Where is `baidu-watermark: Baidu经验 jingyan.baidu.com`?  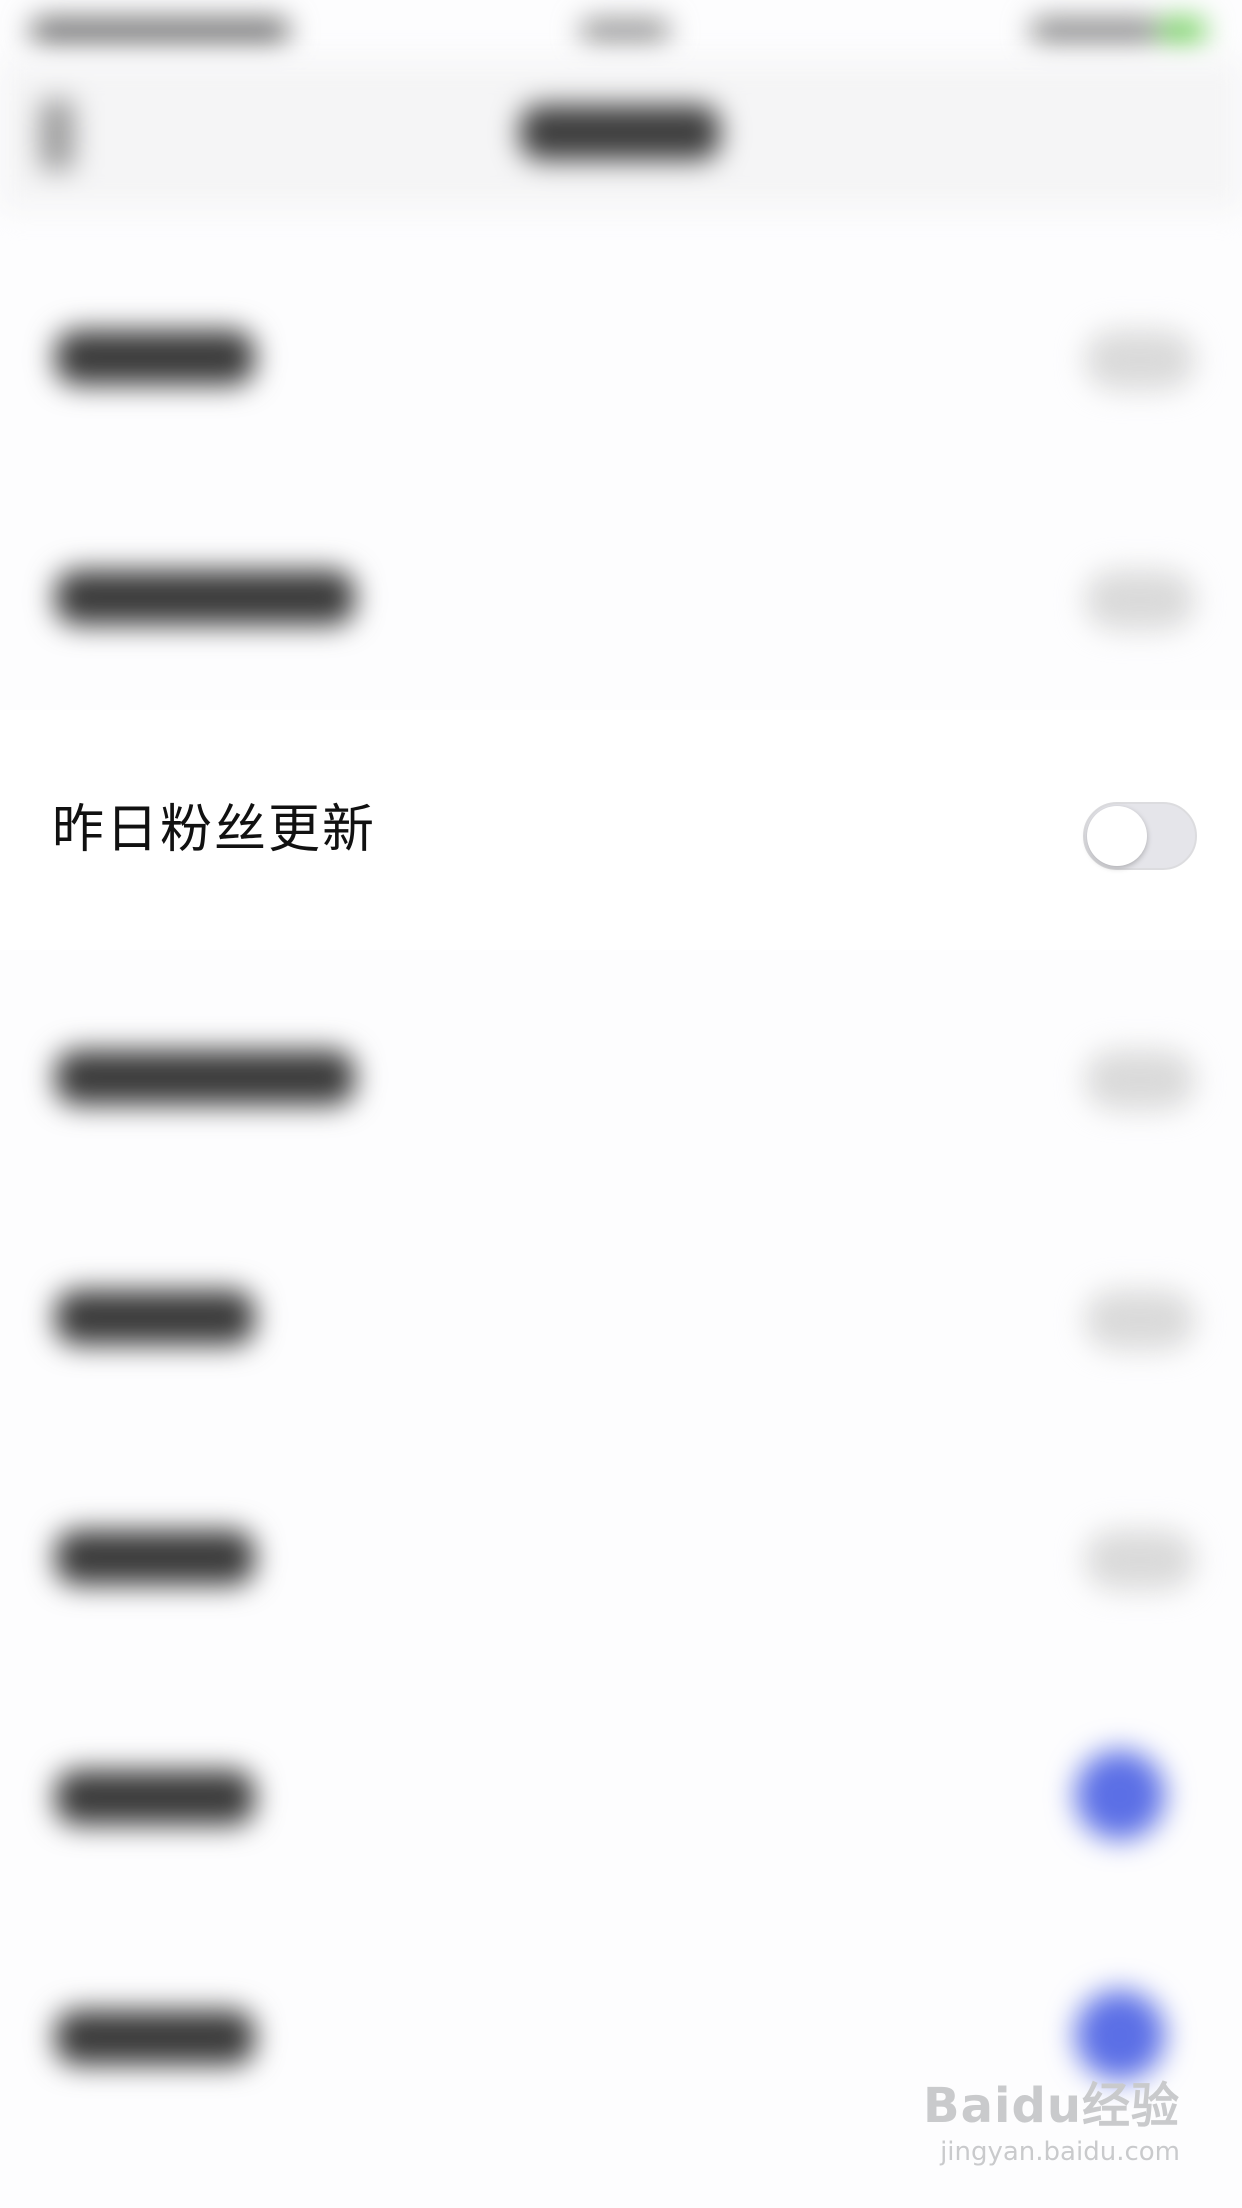
baidu-watermark: Baidu经验 jingyan.baidu.com is located at coordinates (1051, 2122).